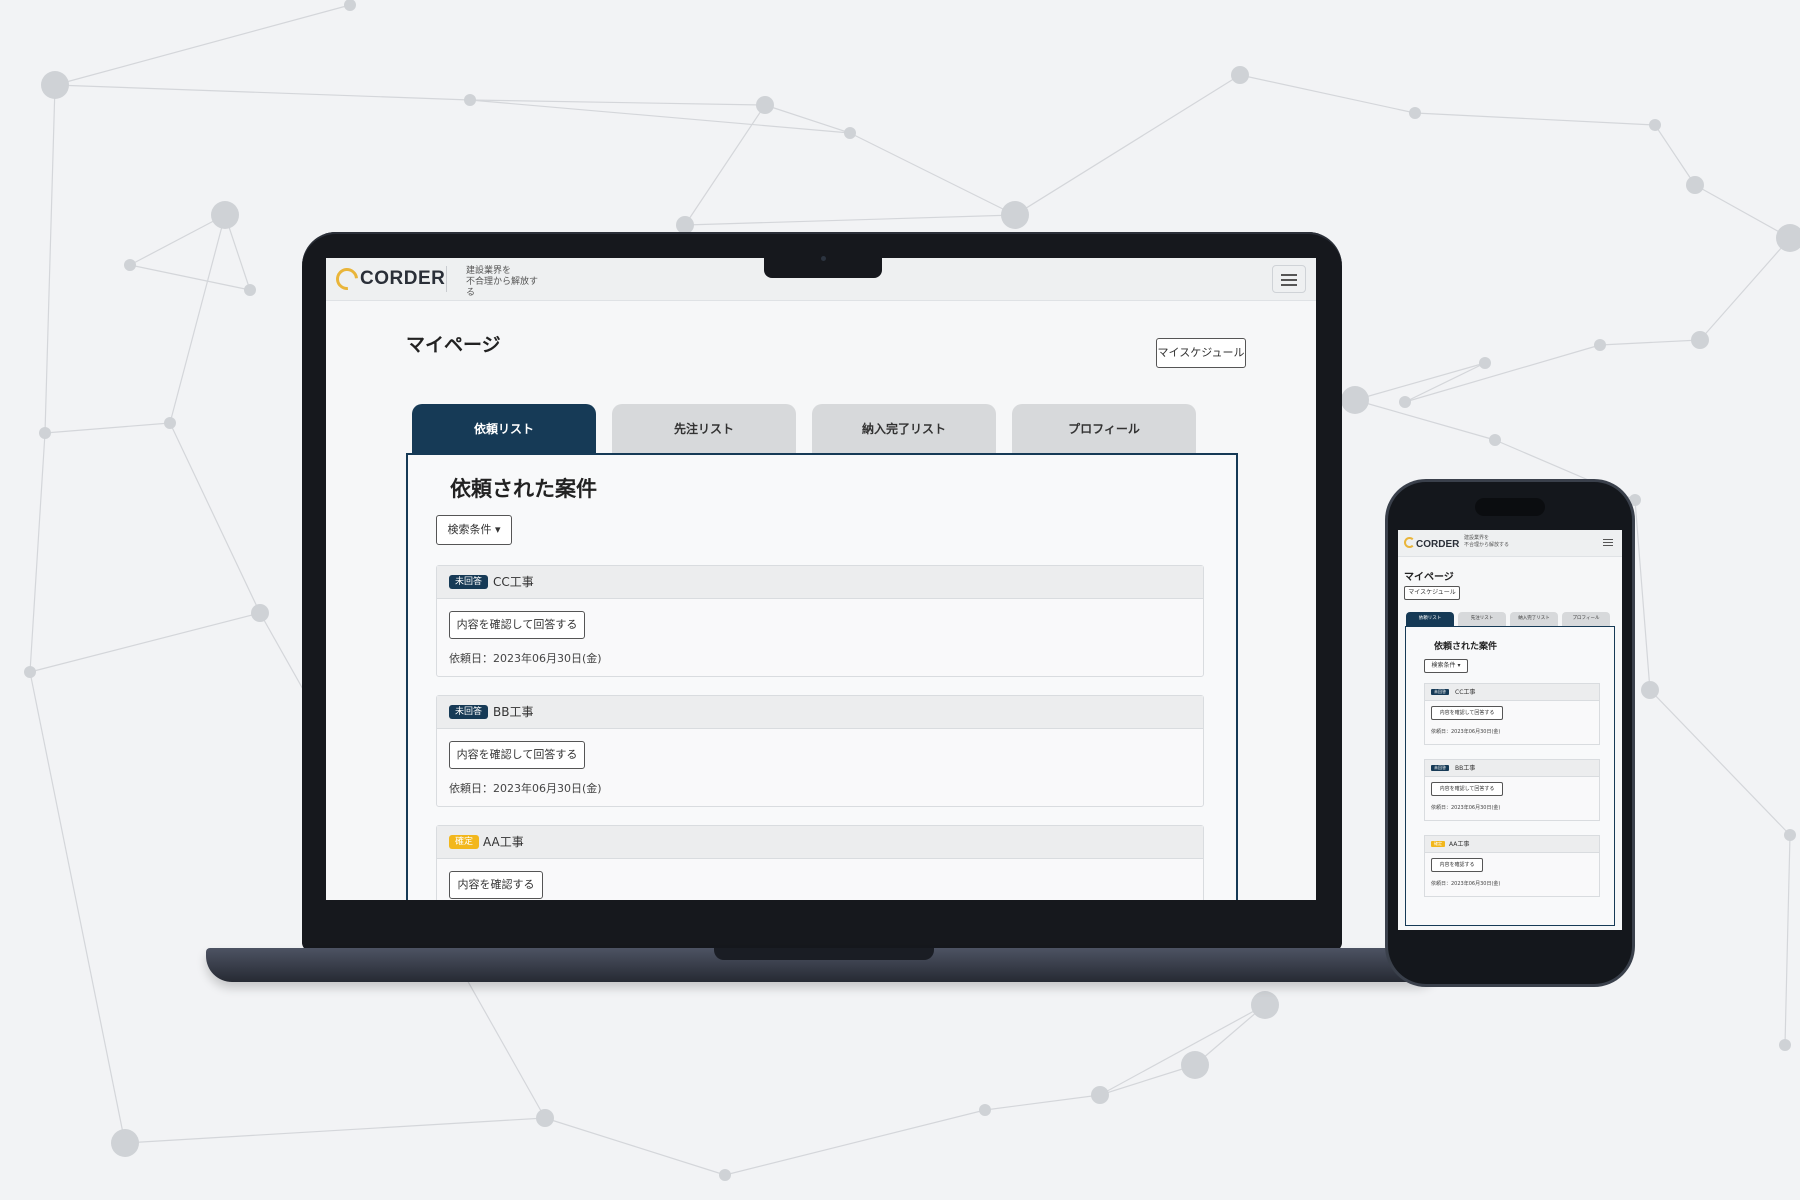  What do you see at coordinates (474, 530) in the screenshot?
I see `search-filter-button: 検索条件 ▾` at bounding box center [474, 530].